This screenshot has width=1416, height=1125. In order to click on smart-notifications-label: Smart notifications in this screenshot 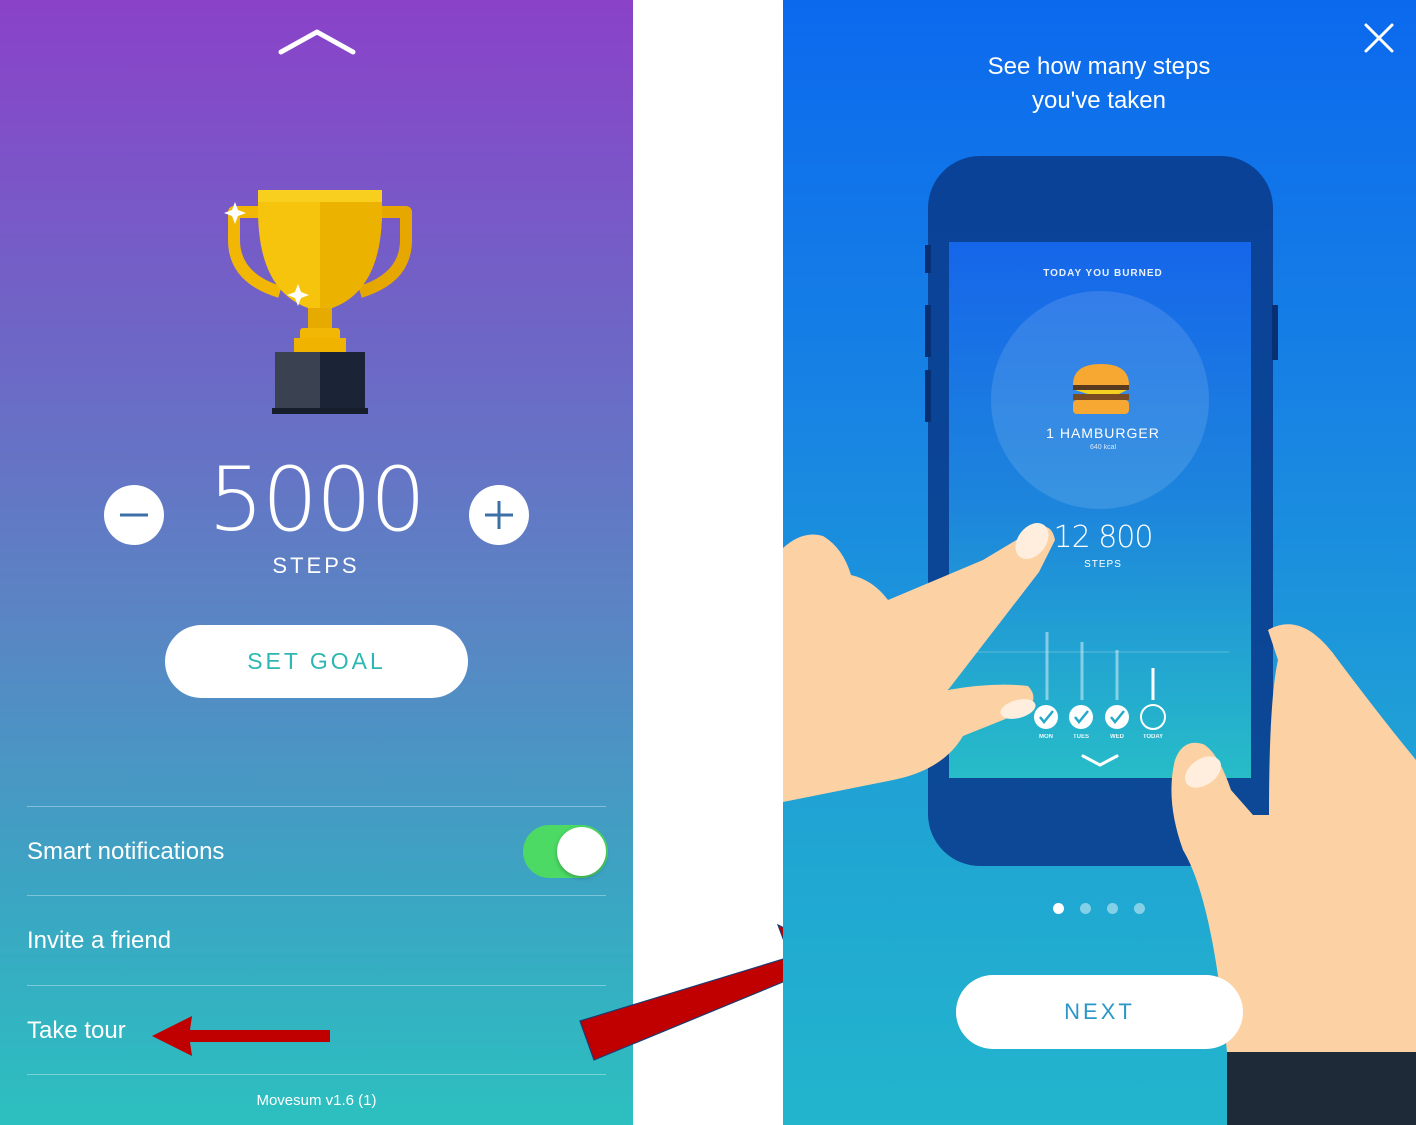, I will do `click(126, 851)`.